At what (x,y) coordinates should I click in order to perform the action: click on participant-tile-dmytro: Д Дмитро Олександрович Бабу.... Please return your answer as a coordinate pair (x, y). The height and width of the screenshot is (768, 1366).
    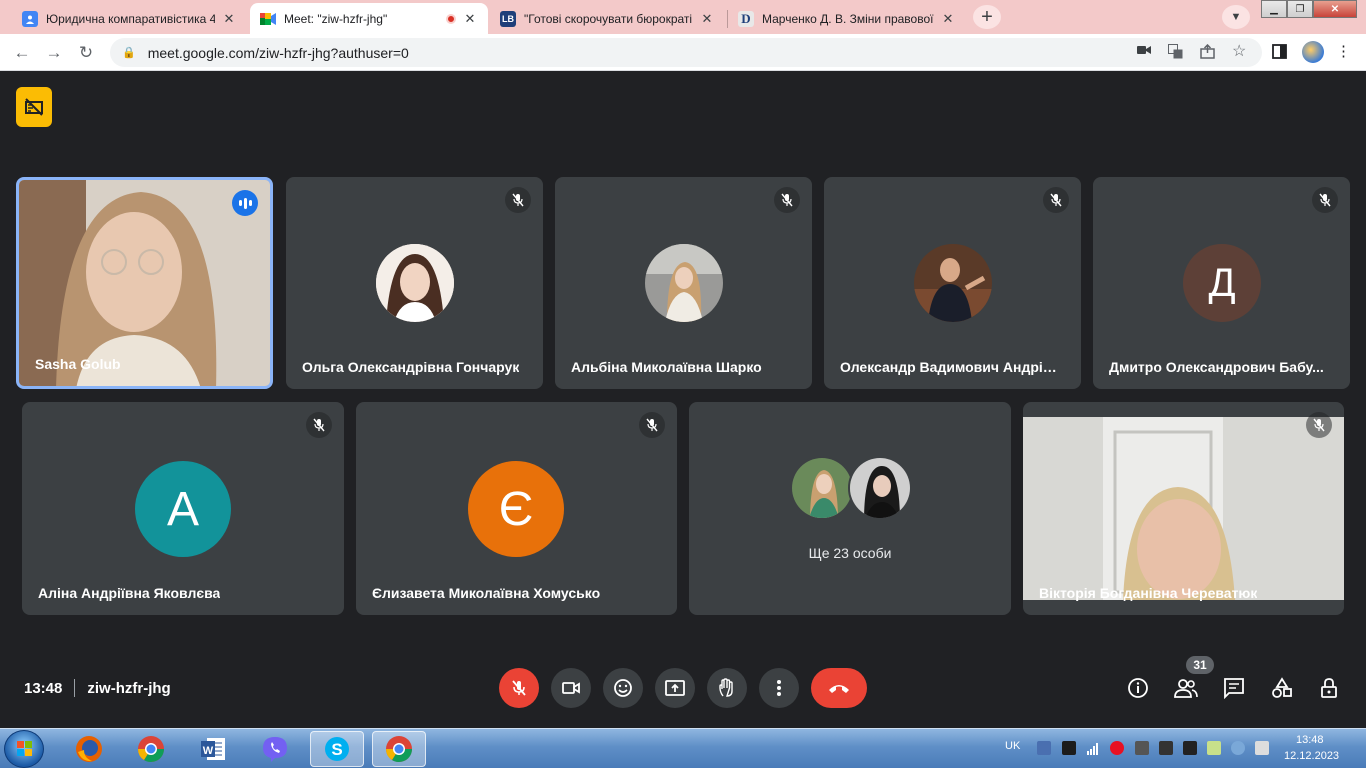
    Looking at the image, I should click on (1221, 283).